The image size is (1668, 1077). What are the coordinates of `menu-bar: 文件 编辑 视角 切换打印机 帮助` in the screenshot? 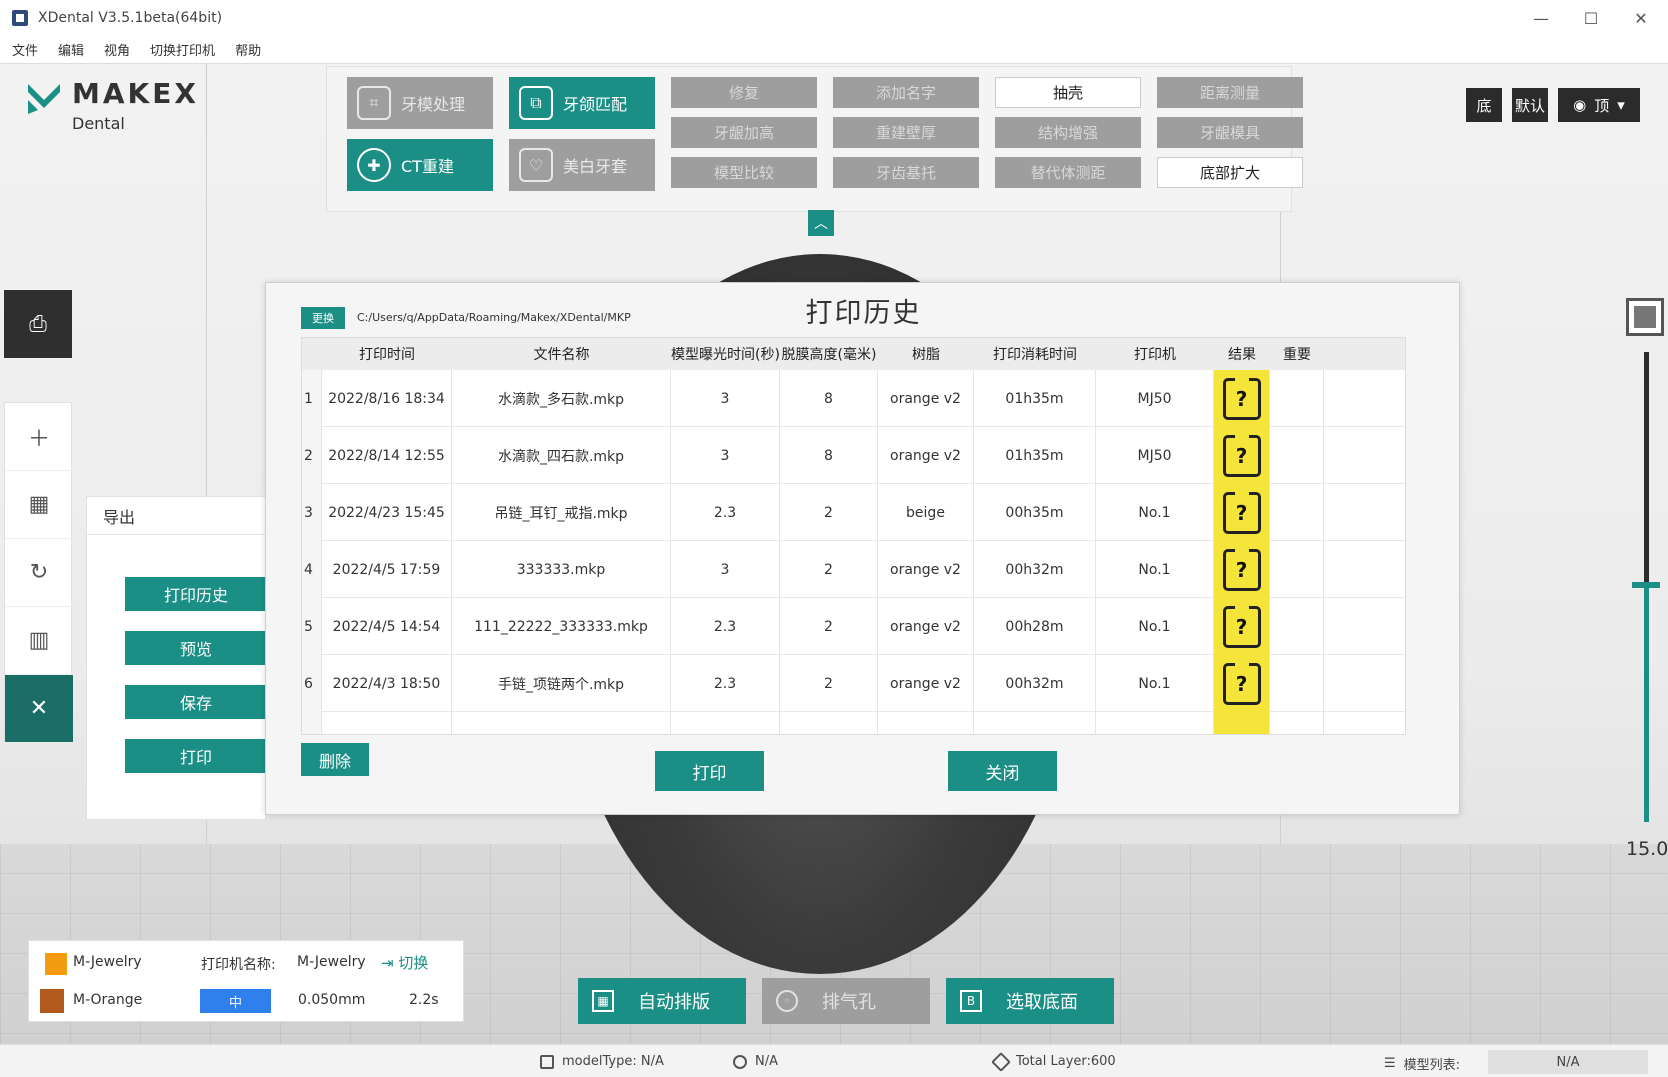 It's located at (834, 50).